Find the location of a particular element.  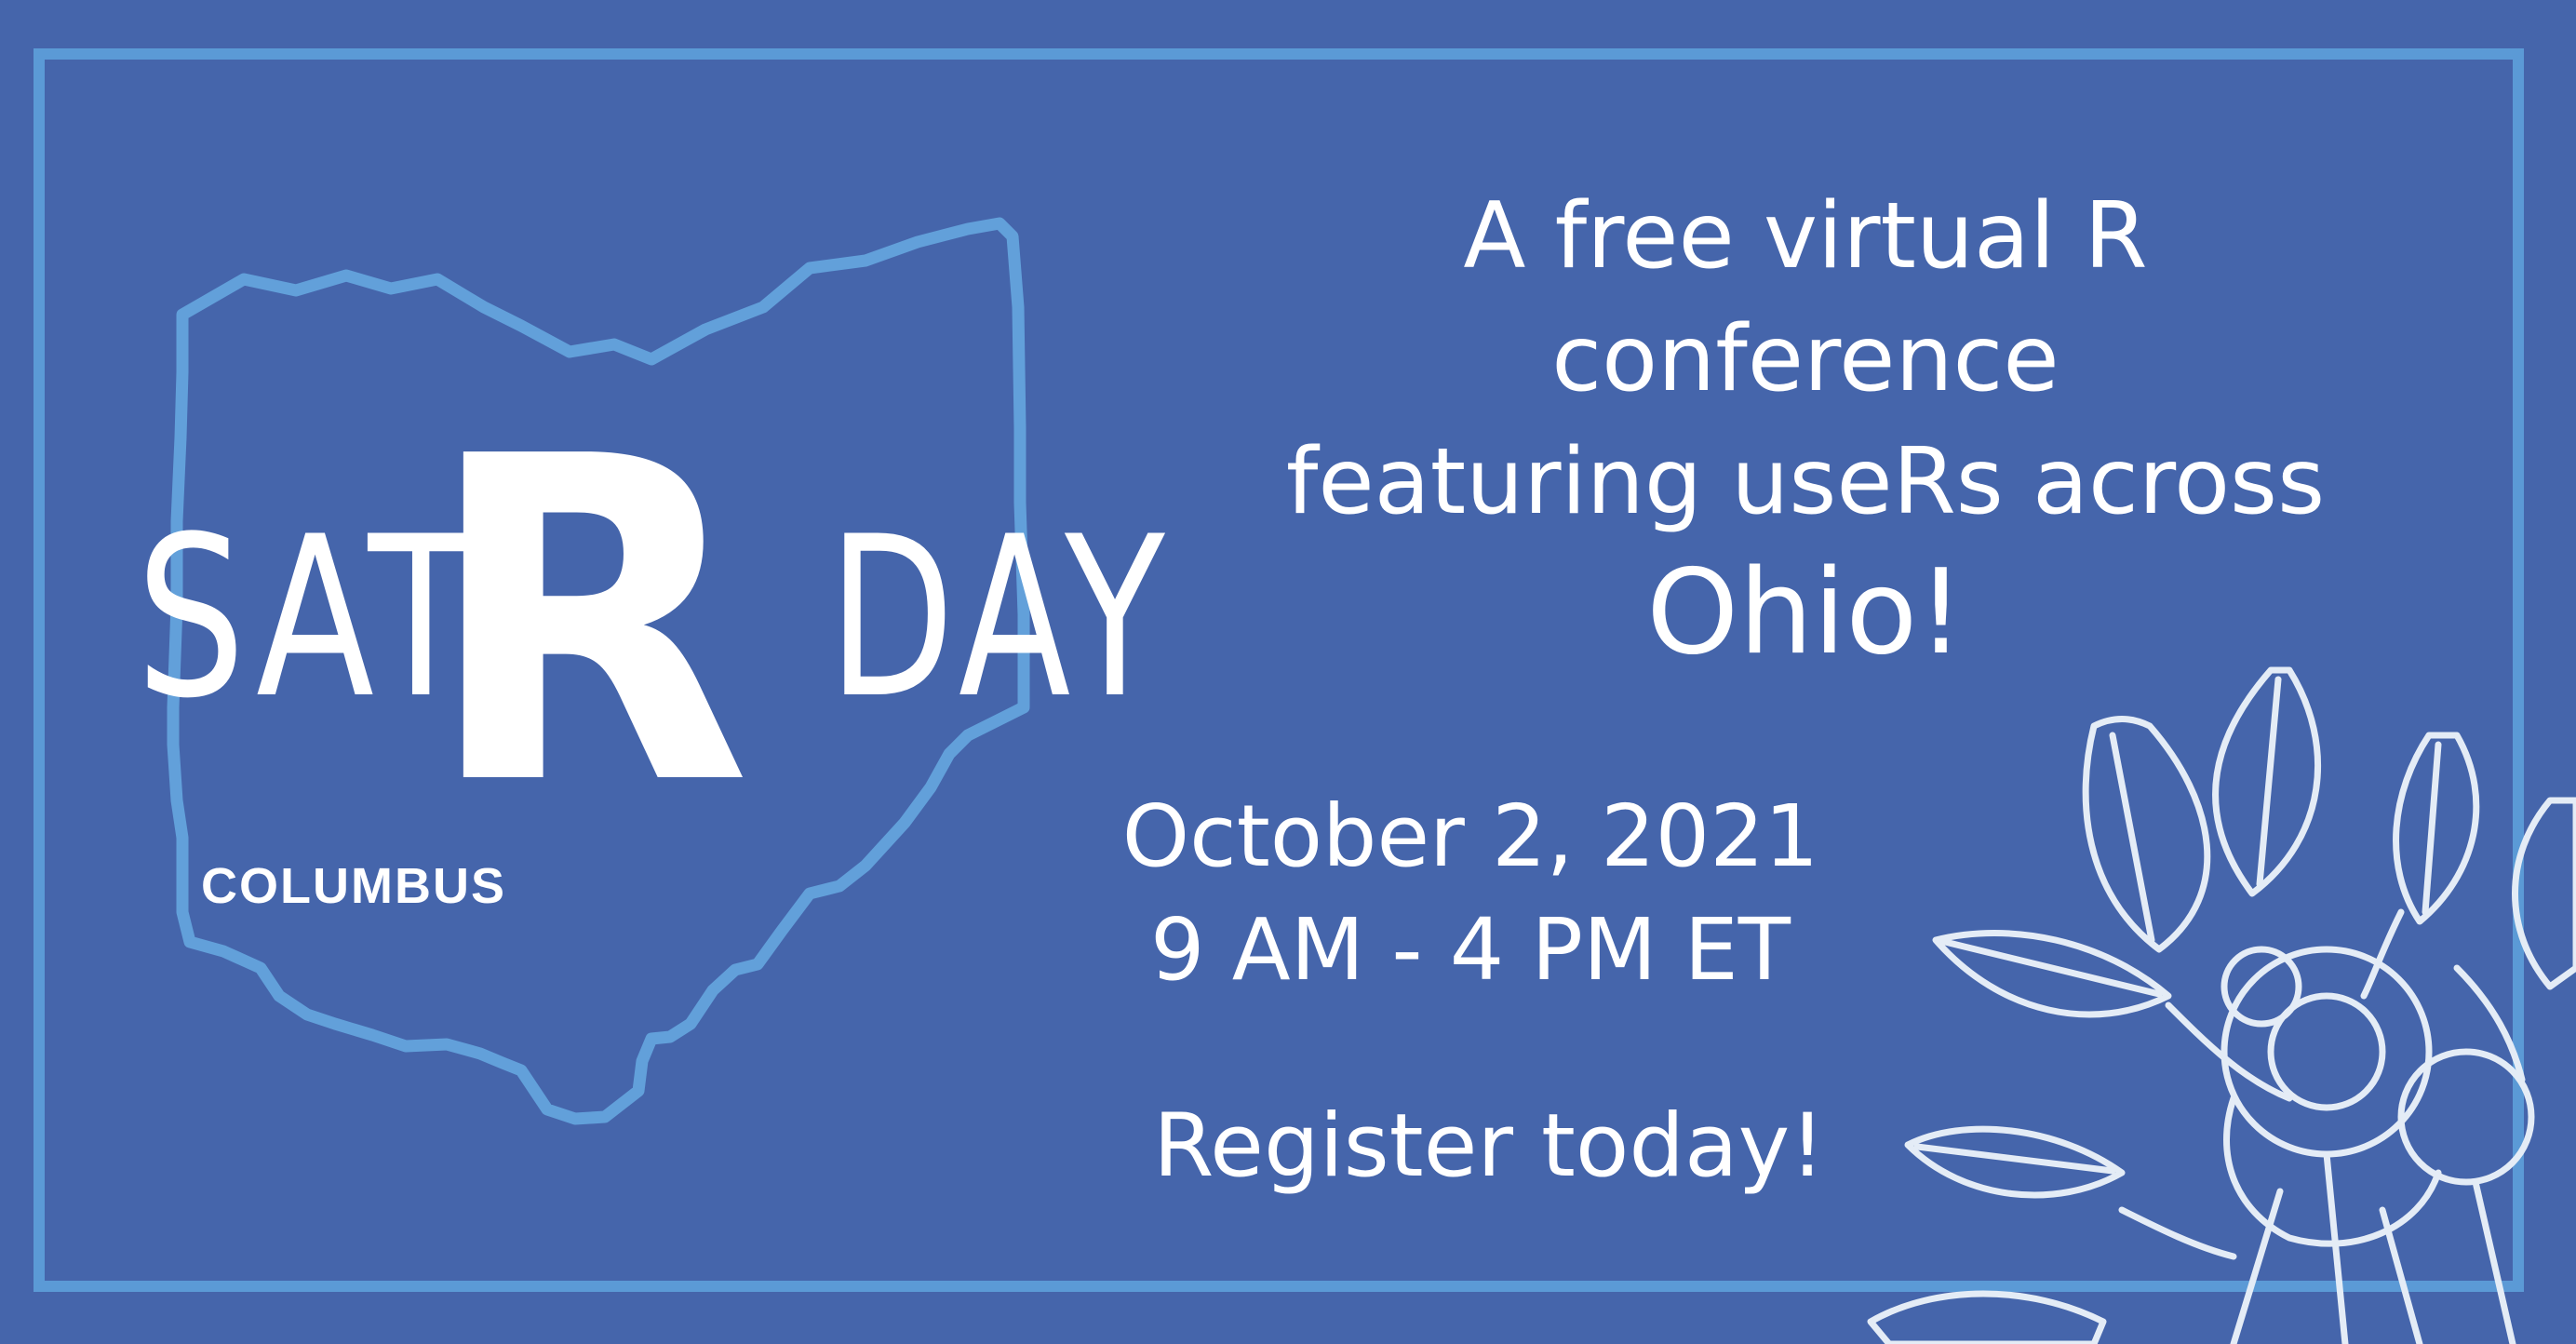

logo-r-letter: R is located at coordinates (588, 623).